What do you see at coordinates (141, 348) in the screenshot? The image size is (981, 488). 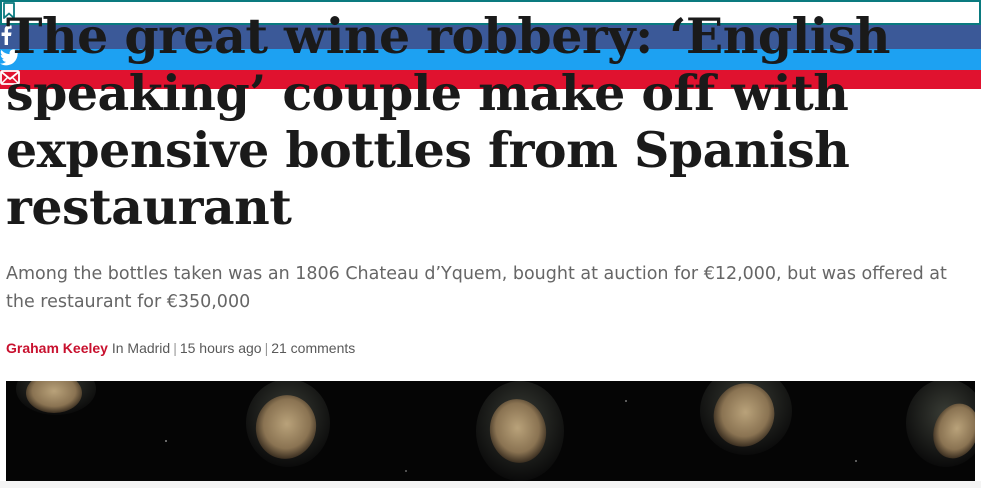 I see `location-text: In Madrid` at bounding box center [141, 348].